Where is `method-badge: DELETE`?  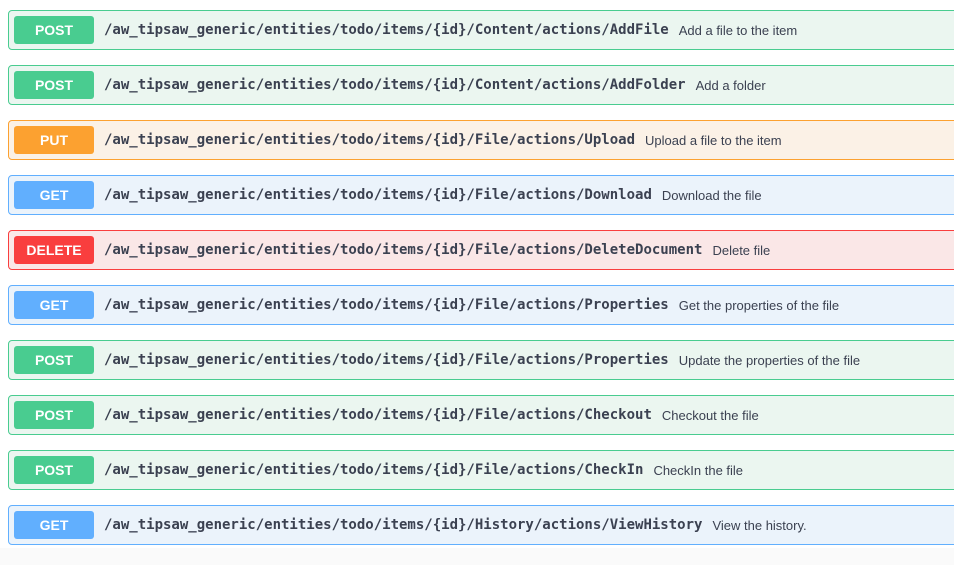
method-badge: DELETE is located at coordinates (54, 250).